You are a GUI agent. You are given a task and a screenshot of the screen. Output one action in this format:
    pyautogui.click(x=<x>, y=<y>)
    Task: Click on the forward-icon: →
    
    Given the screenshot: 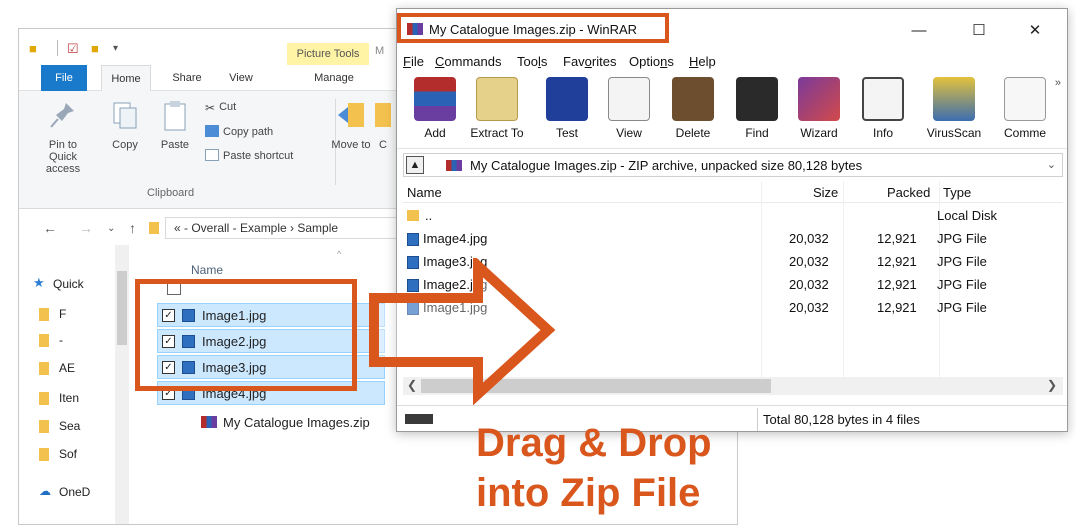 What is the action you would take?
    pyautogui.click(x=86, y=228)
    